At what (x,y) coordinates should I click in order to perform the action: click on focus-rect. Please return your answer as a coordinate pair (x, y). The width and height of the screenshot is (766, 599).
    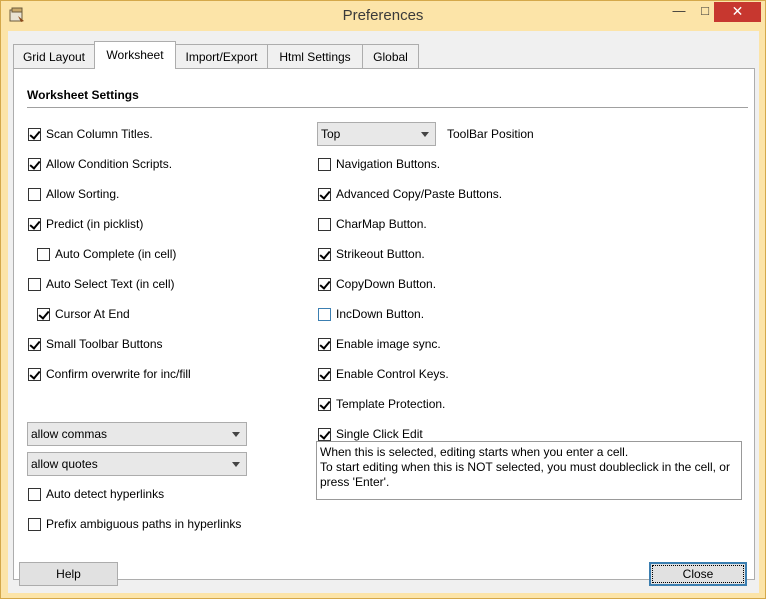
    Looking at the image, I should click on (698, 574).